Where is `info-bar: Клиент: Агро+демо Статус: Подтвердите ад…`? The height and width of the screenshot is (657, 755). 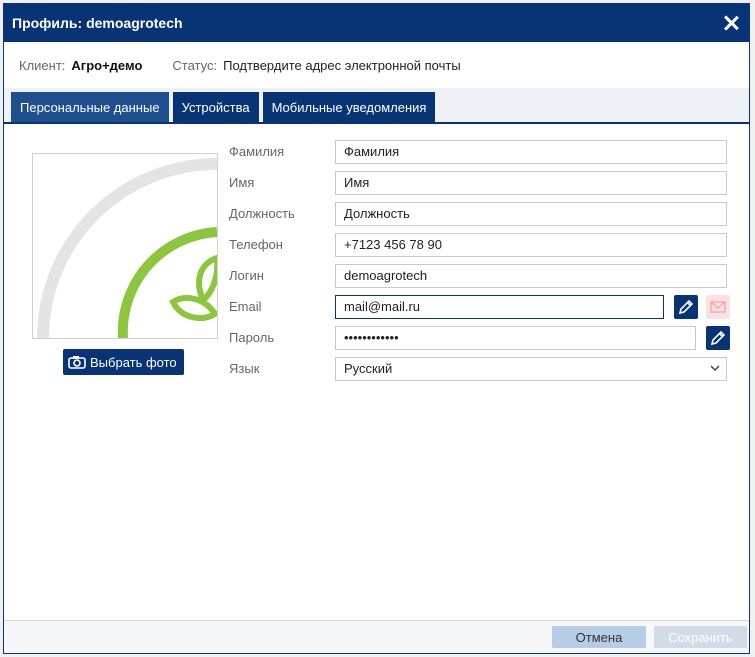 info-bar: Клиент: Агро+демо Статус: Подтвердите ад… is located at coordinates (376, 65).